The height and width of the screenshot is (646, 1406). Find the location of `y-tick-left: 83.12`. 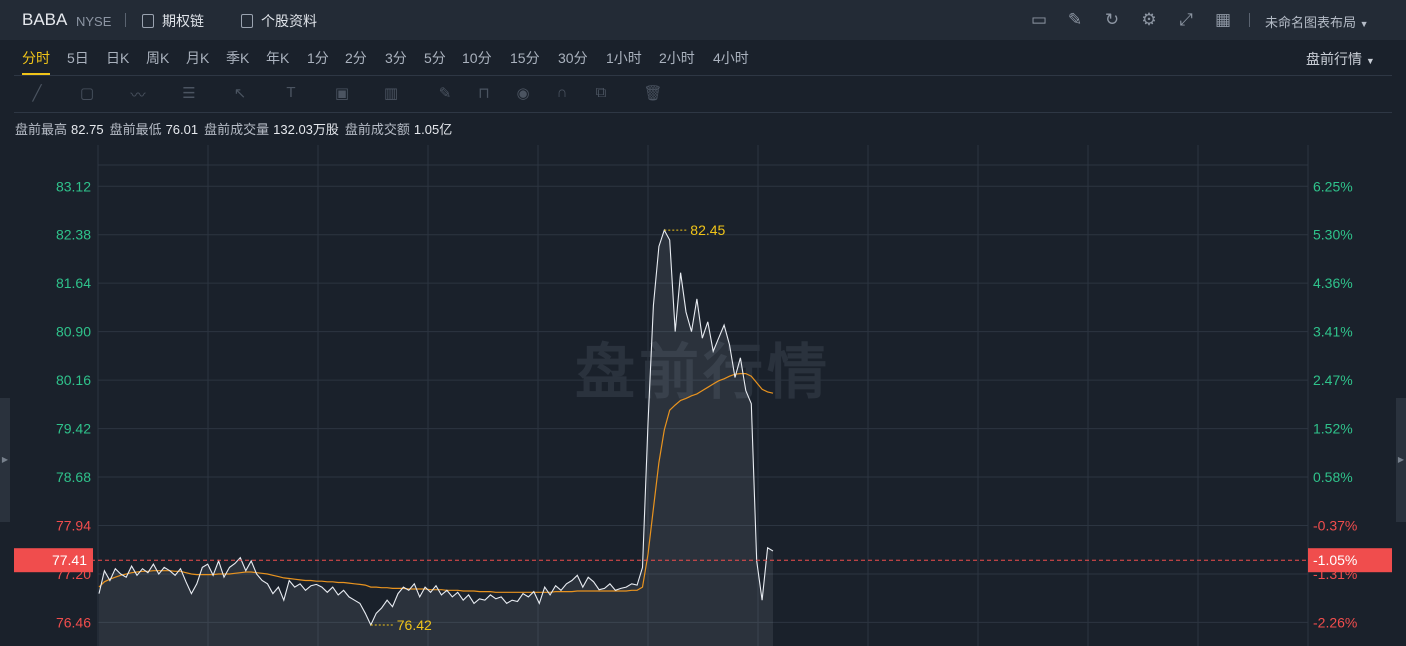

y-tick-left: 83.12 is located at coordinates (73, 186).